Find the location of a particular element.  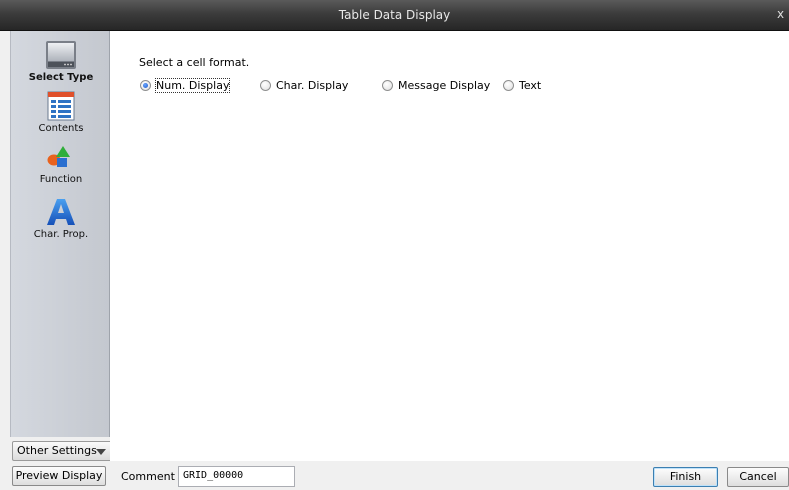

window-title: Table Data Display is located at coordinates (394, 15).